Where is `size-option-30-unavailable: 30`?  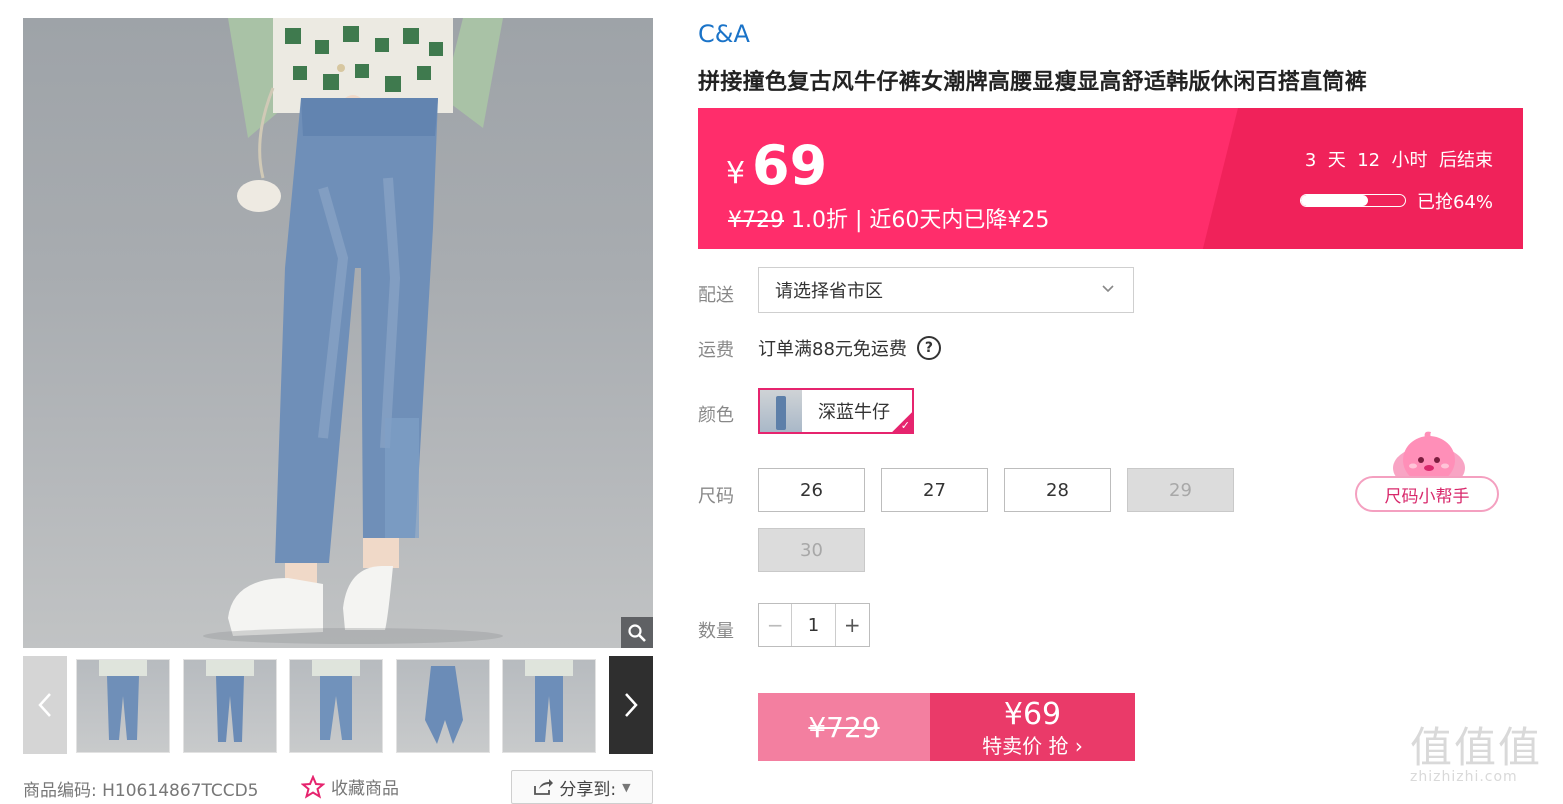 size-option-30-unavailable: 30 is located at coordinates (811, 550).